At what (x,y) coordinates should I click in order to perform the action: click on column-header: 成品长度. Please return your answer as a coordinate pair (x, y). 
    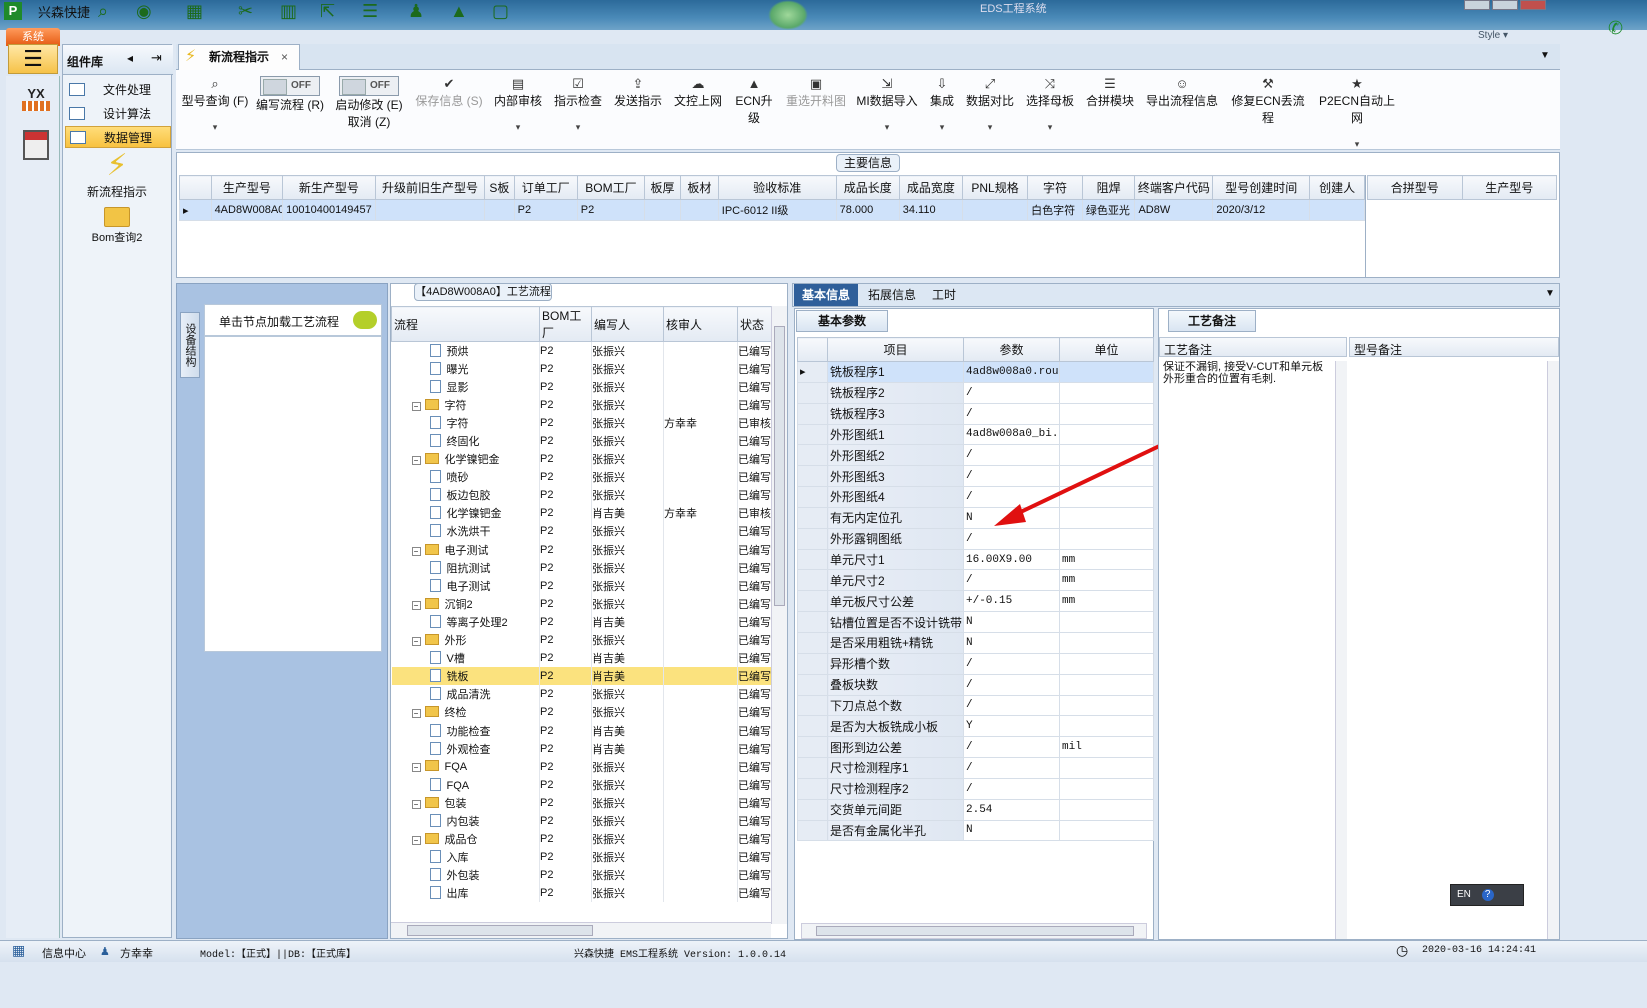
    Looking at the image, I should click on (867, 187).